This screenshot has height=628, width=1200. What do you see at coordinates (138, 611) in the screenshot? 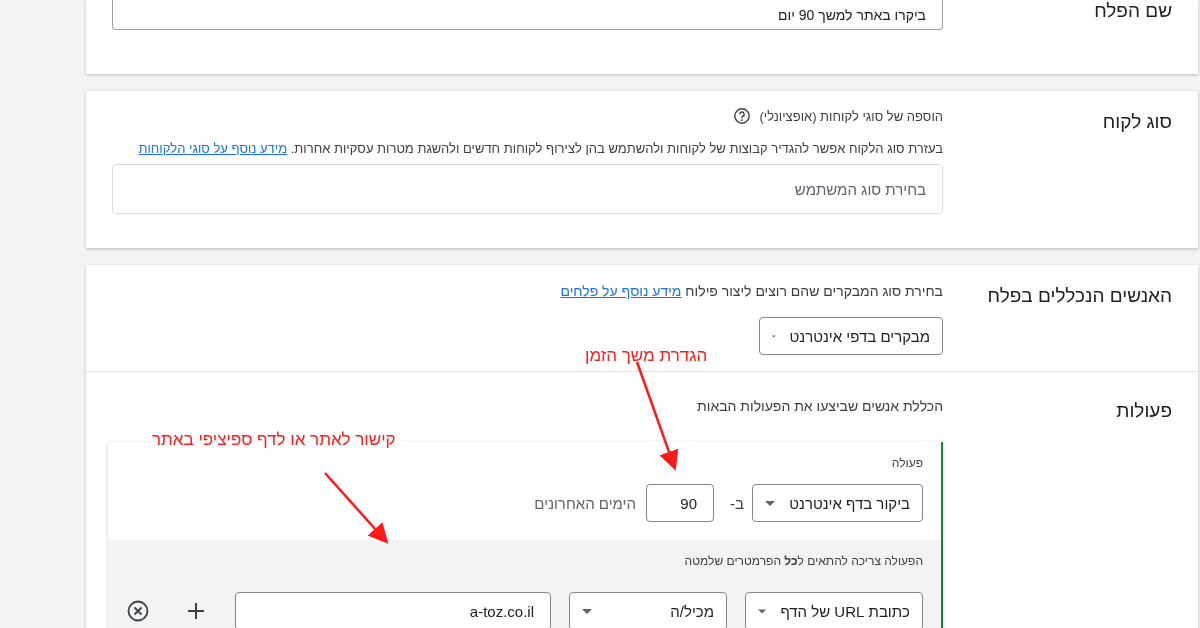
I see `remove-icon` at bounding box center [138, 611].